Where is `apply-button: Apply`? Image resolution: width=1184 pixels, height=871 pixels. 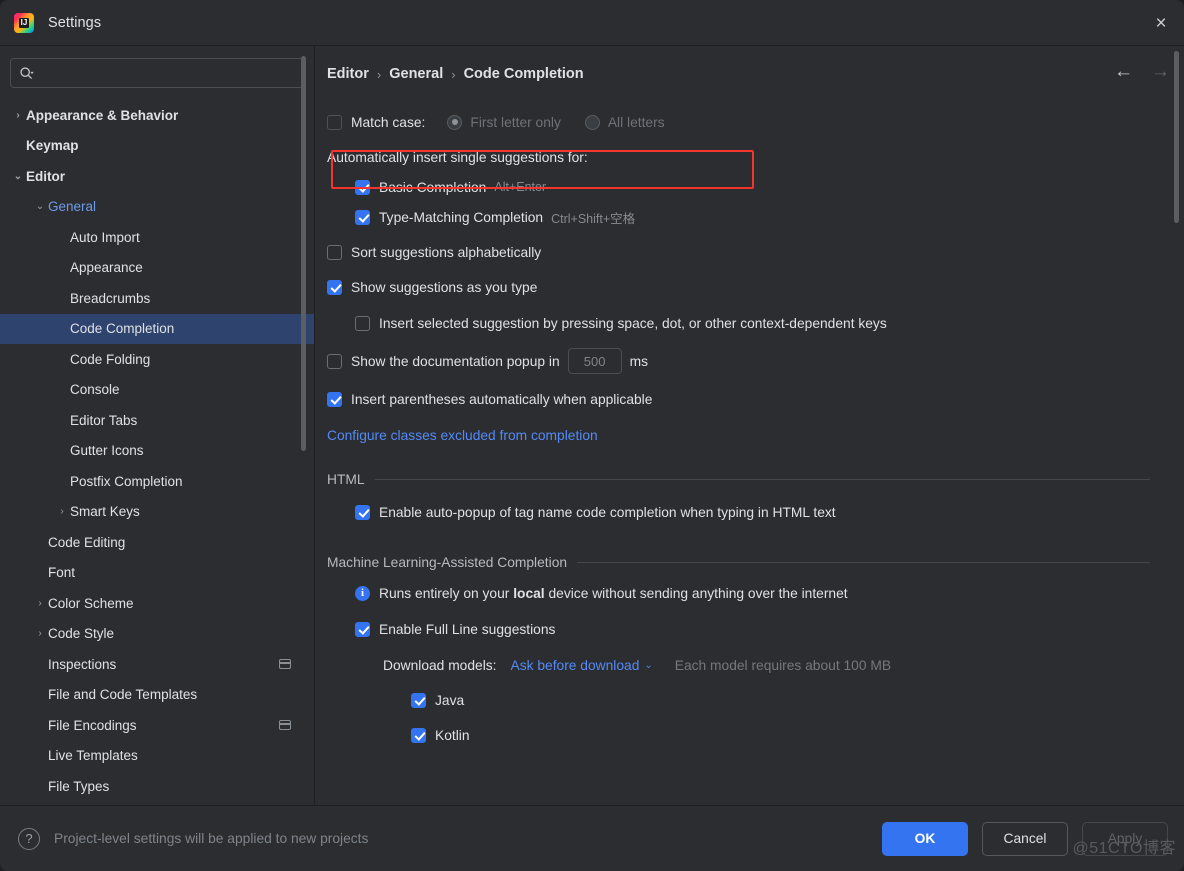
apply-button: Apply is located at coordinates (1125, 838).